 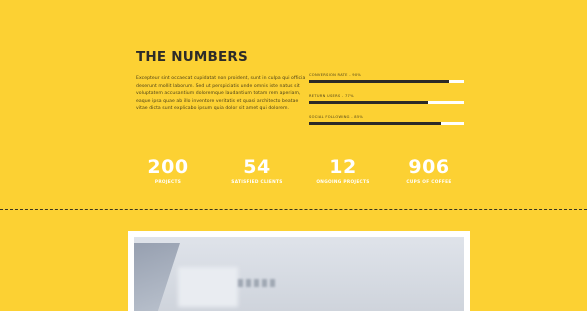 What do you see at coordinates (208, 287) in the screenshot?
I see `photo-light-shape` at bounding box center [208, 287].